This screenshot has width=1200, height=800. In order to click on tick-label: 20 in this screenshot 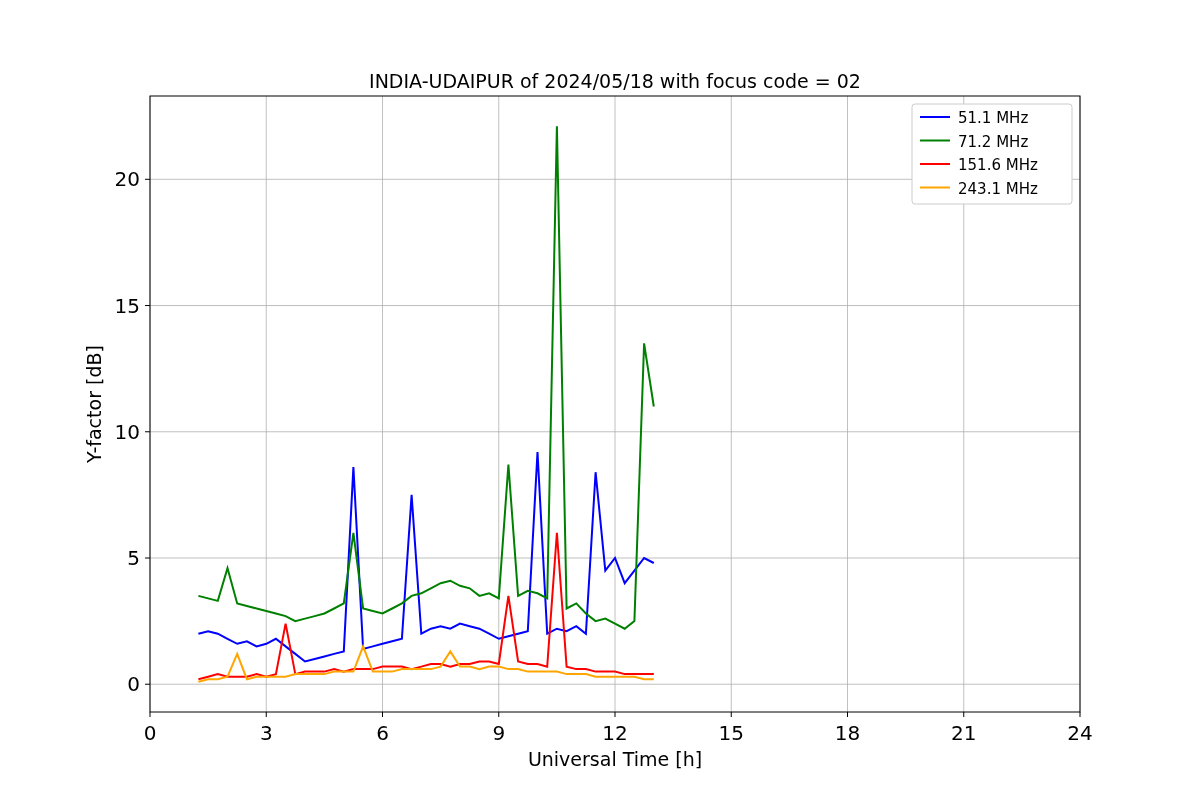, I will do `click(127, 179)`.